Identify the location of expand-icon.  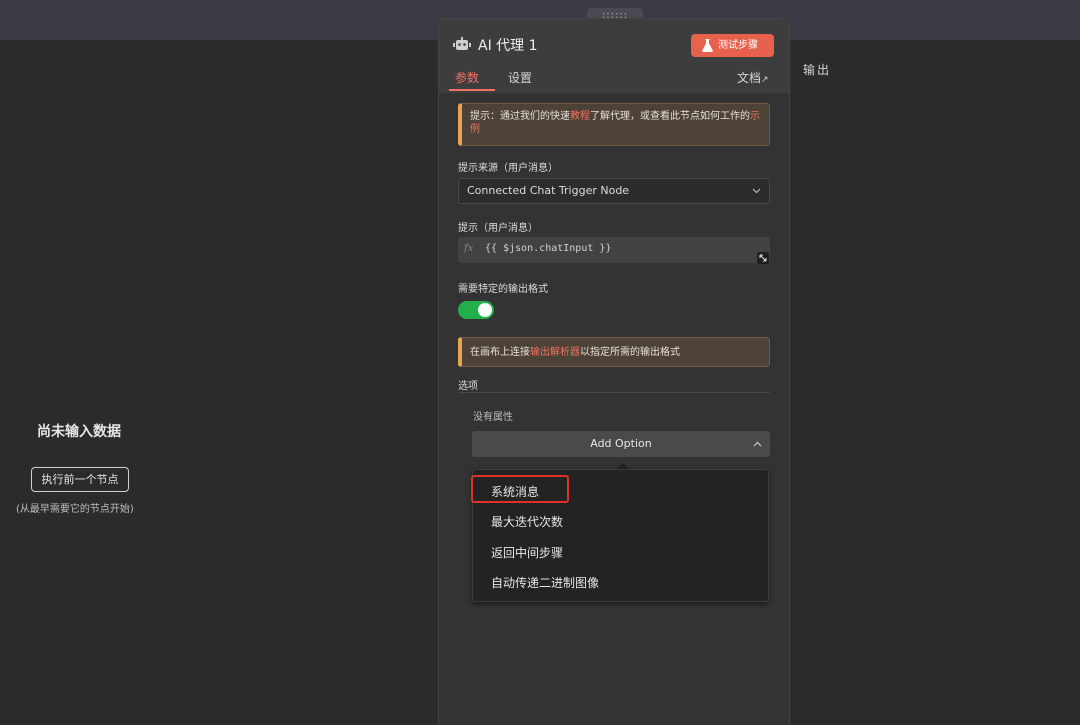
(763, 258).